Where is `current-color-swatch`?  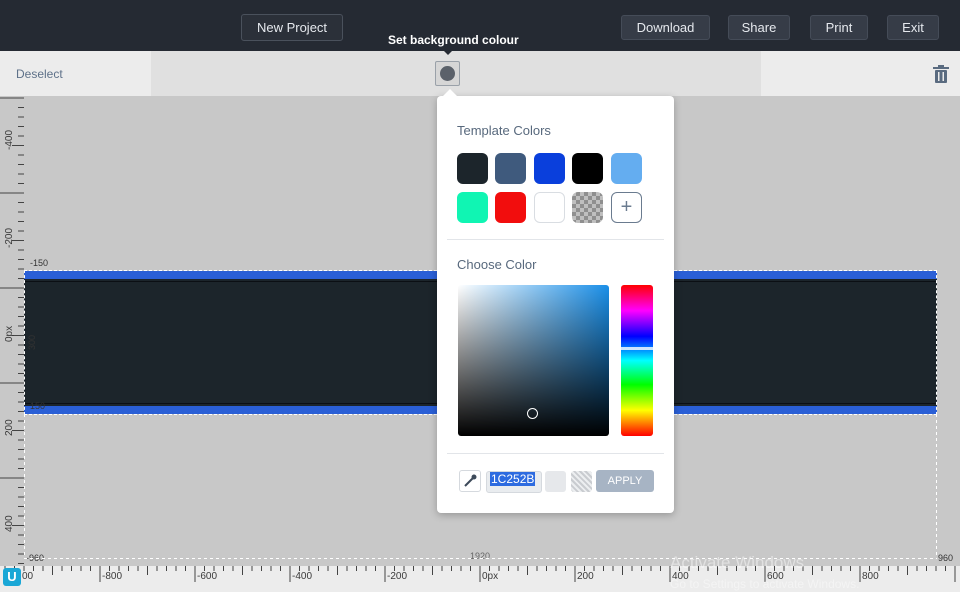
current-color-swatch is located at coordinates (555, 481).